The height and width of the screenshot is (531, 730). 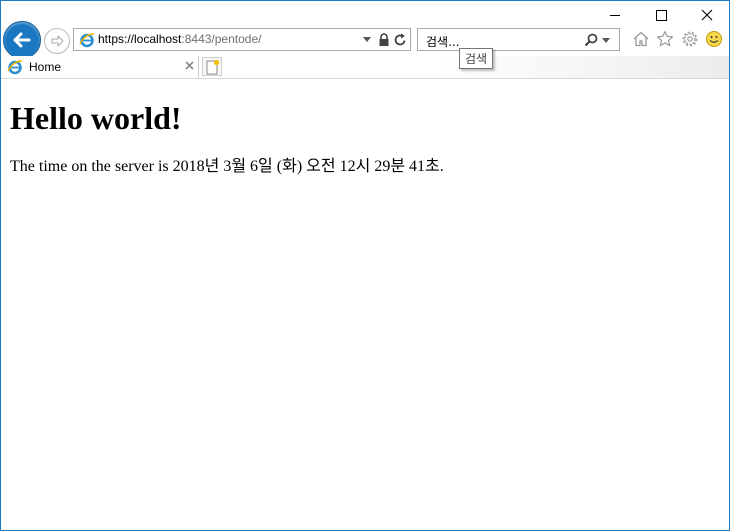 I want to click on back-button, so click(x=22, y=40).